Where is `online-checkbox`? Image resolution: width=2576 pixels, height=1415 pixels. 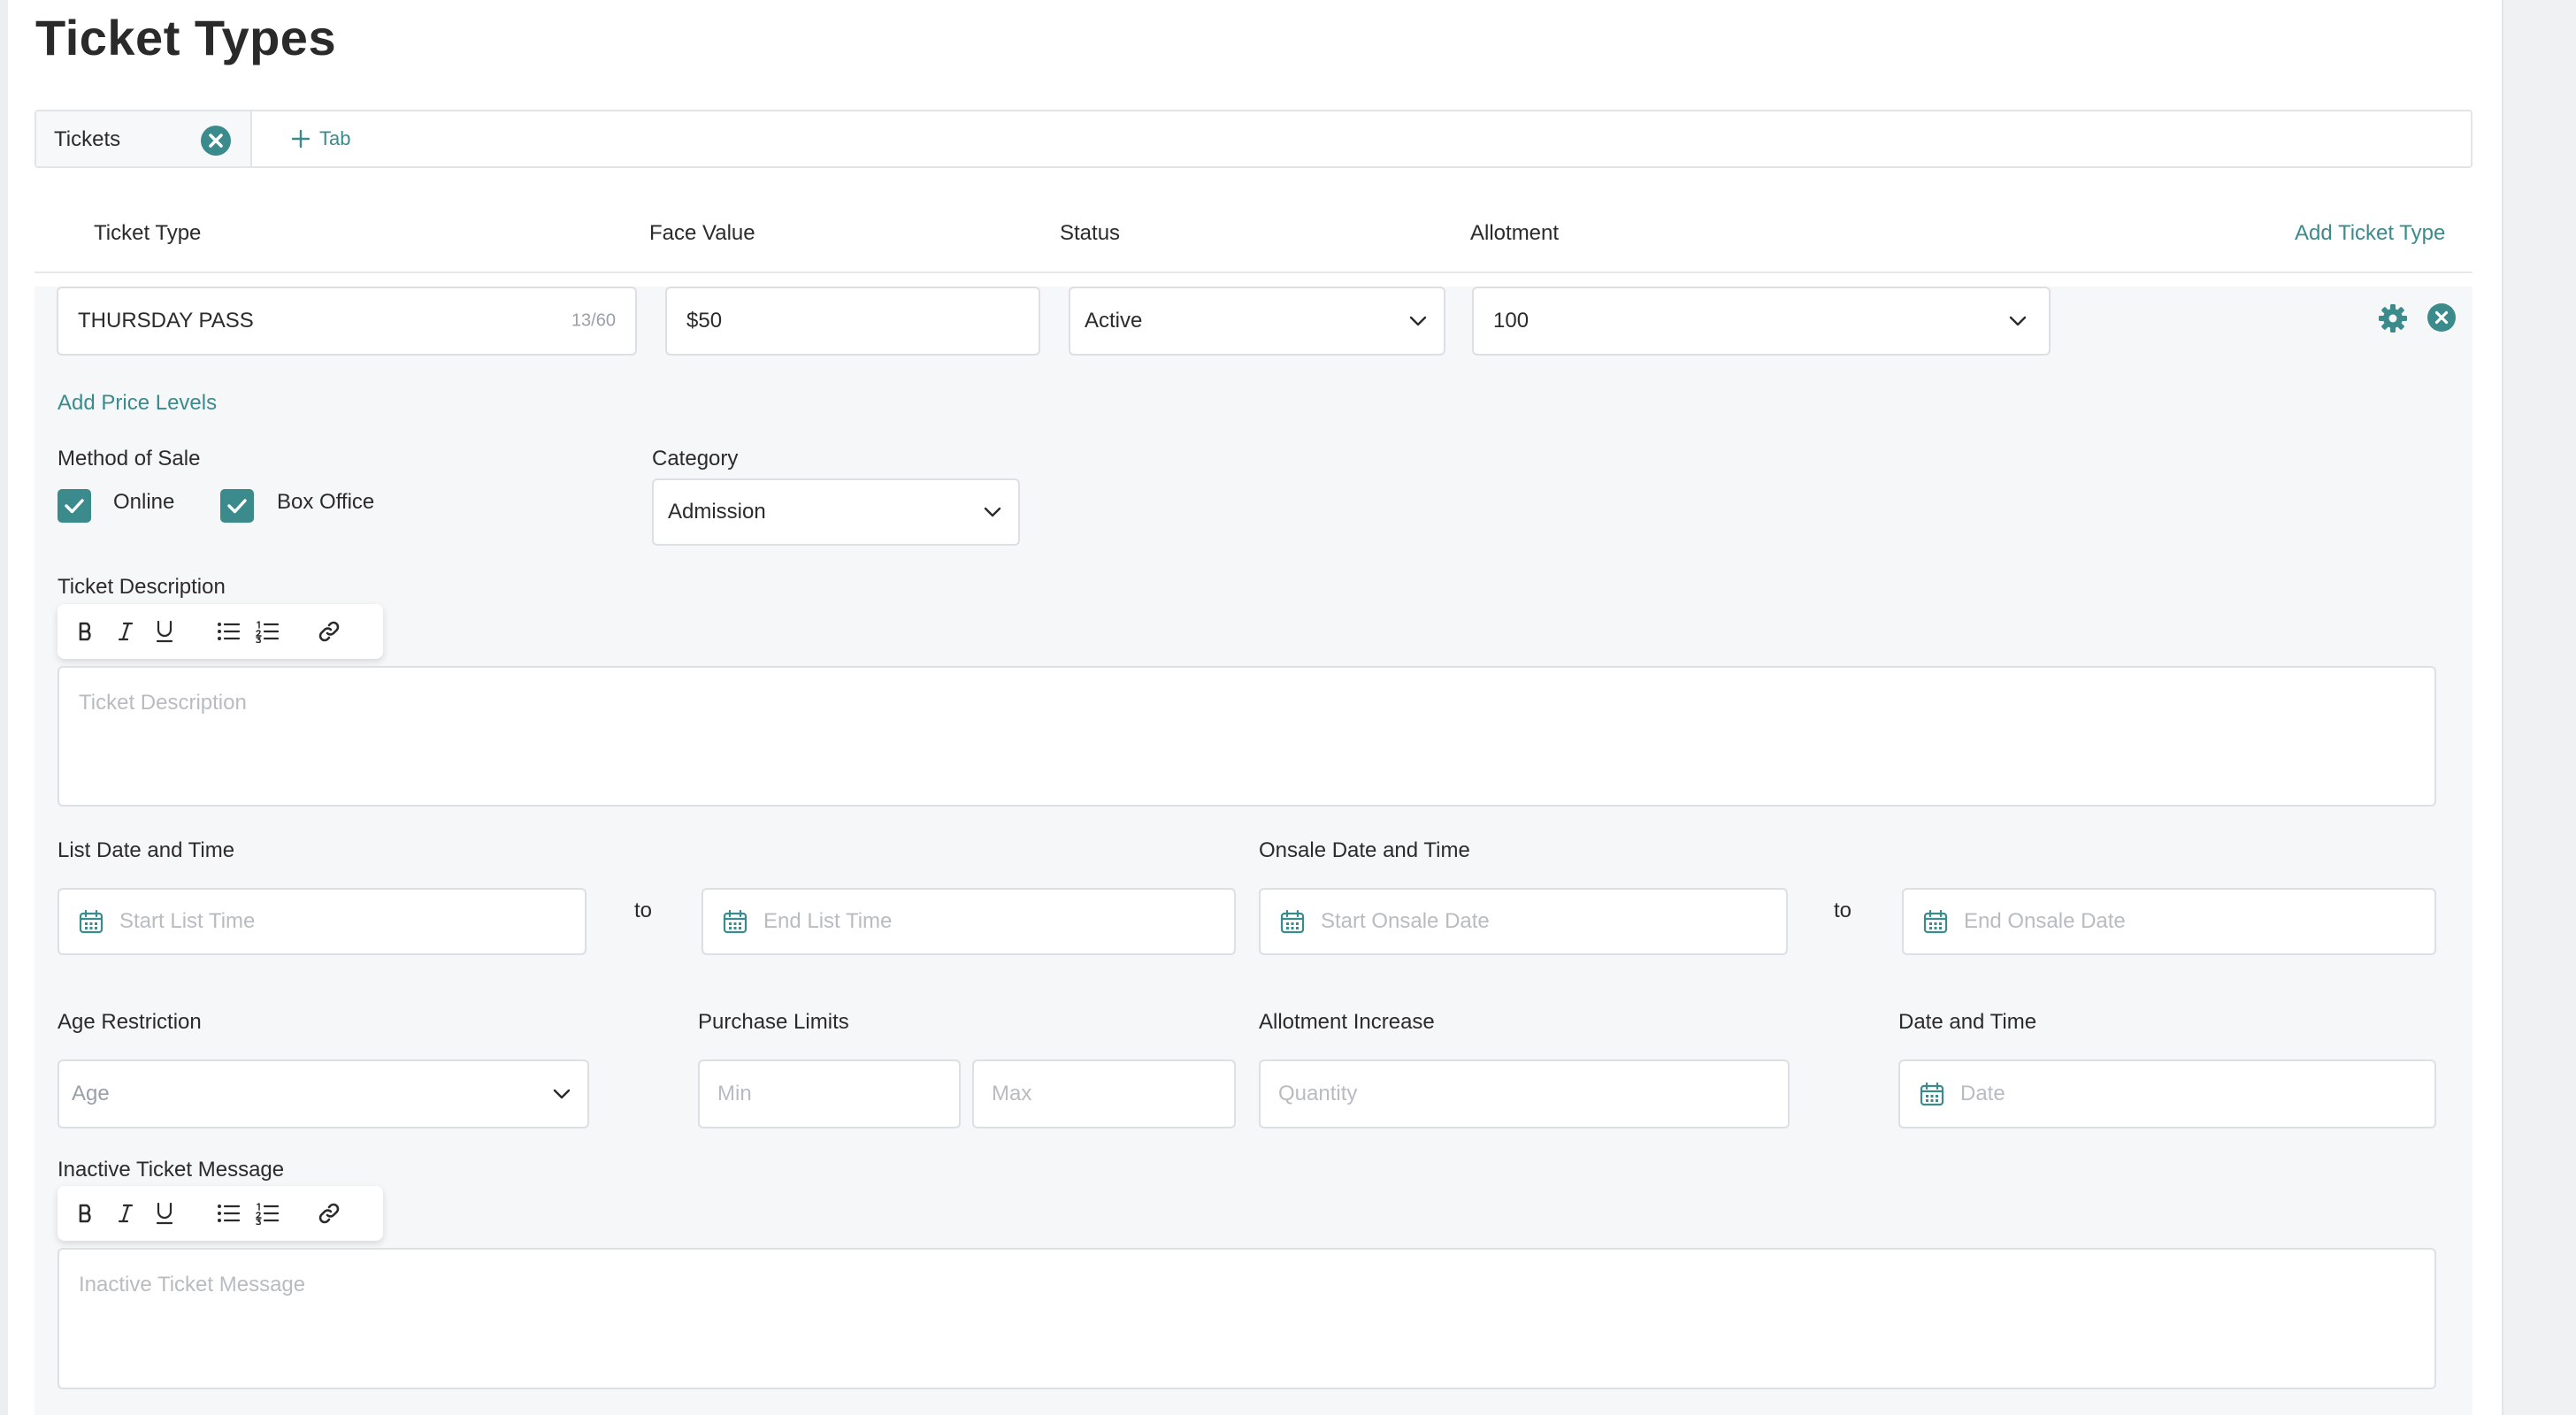 online-checkbox is located at coordinates (74, 506).